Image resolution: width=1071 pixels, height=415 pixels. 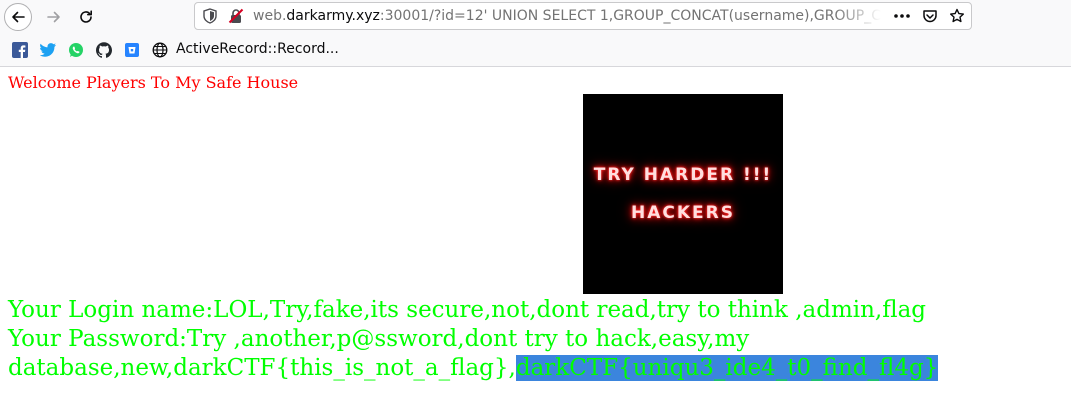 I want to click on github-icon, so click(x=104, y=50).